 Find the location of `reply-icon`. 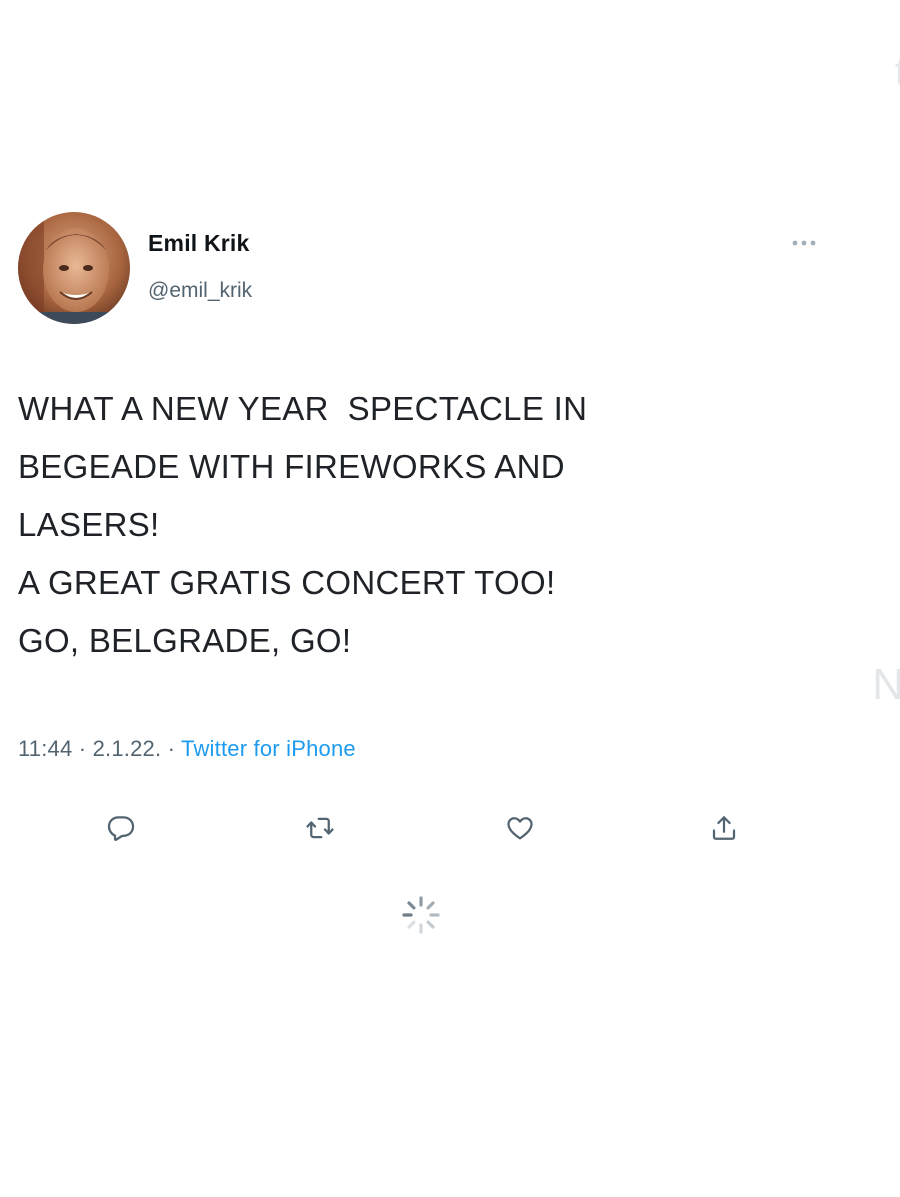

reply-icon is located at coordinates (121, 828).